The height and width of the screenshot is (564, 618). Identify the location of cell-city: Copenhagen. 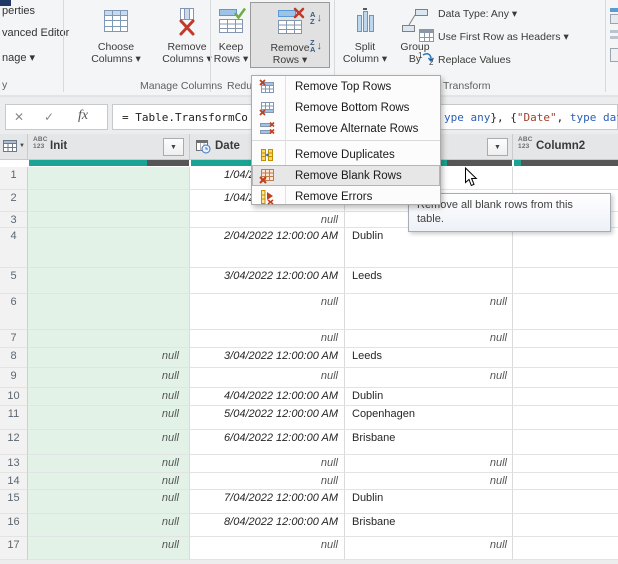
(429, 418).